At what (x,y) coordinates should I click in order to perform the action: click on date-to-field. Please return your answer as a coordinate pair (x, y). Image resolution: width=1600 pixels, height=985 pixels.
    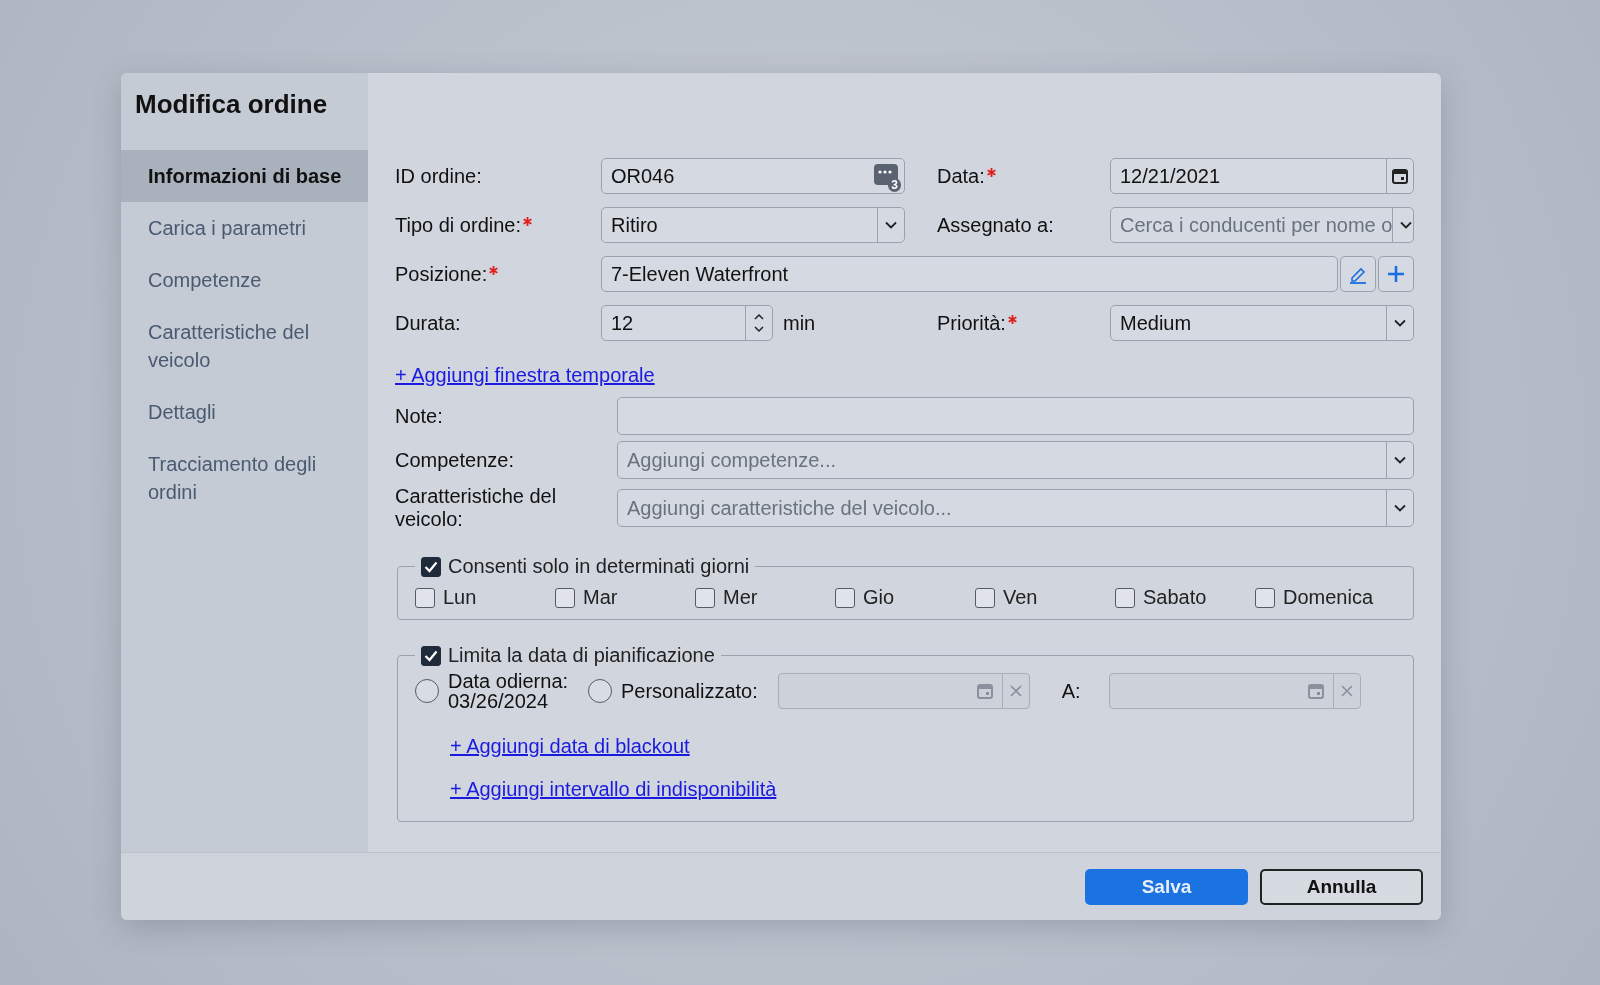
    Looking at the image, I should click on (1234, 691).